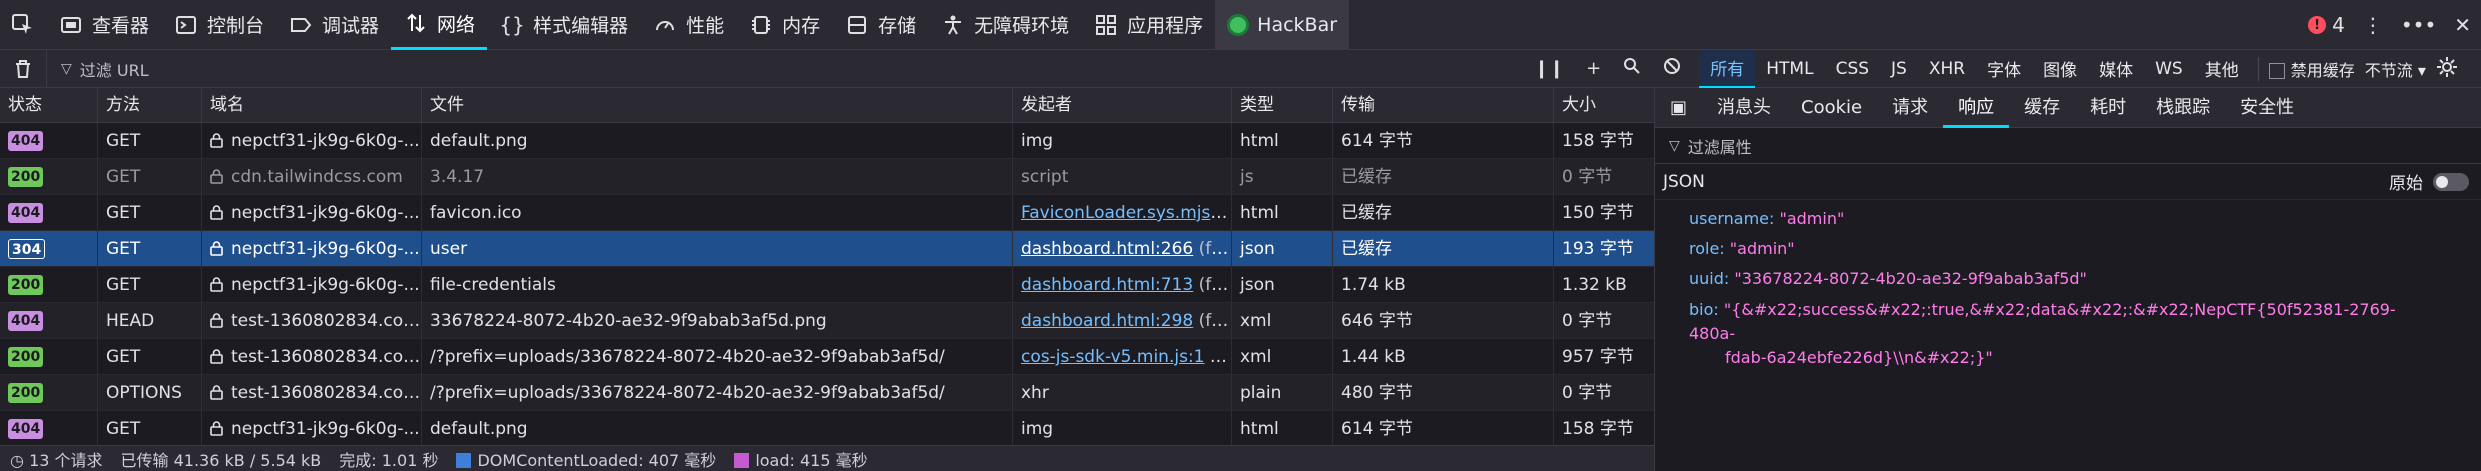 The image size is (2481, 471). Describe the element at coordinates (1107, 321) in the screenshot. I see `initiator-text: dashboard.html:298` at that location.